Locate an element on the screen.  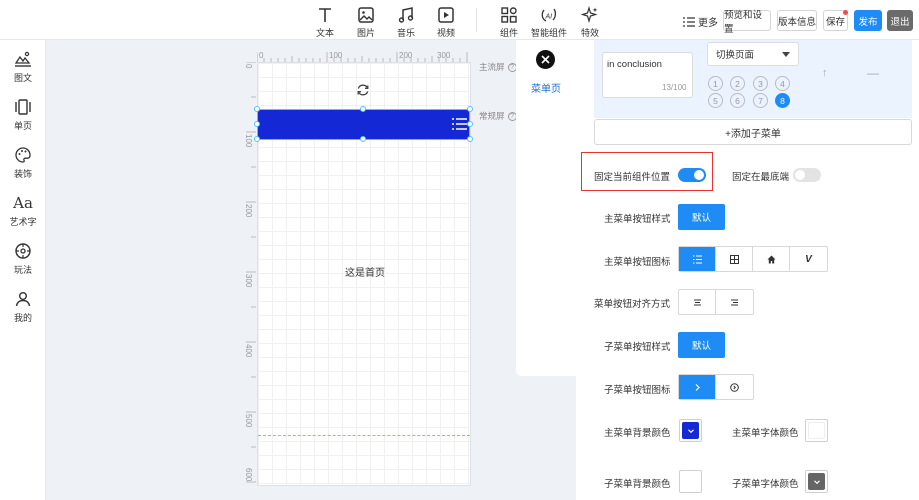
main-bg-color-swatch is located at coordinates (690, 430).